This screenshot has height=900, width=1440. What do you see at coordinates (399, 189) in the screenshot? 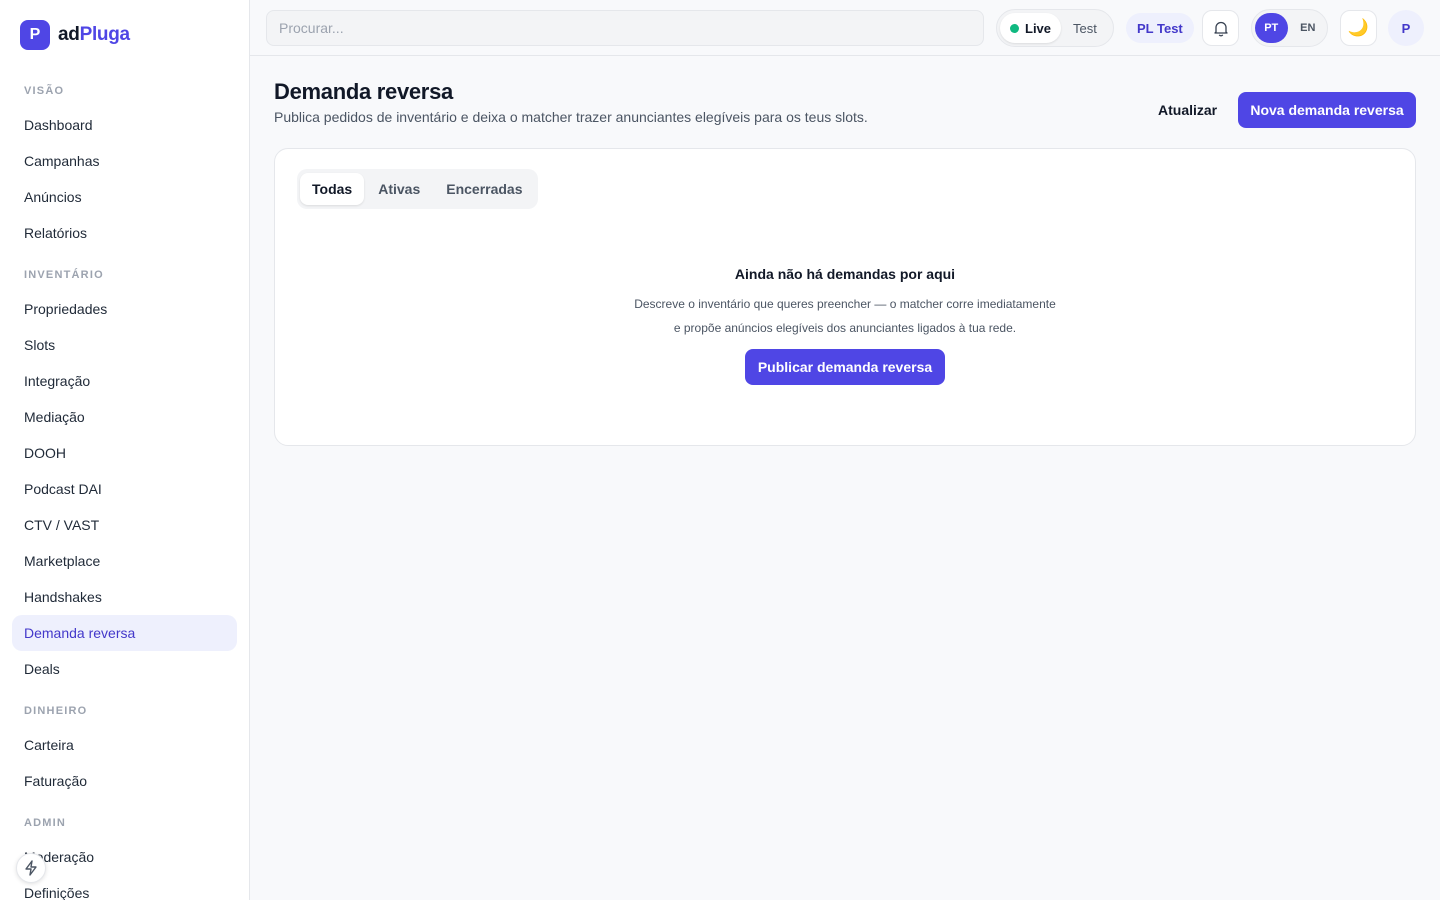
I see `tab-active: Ativas` at bounding box center [399, 189].